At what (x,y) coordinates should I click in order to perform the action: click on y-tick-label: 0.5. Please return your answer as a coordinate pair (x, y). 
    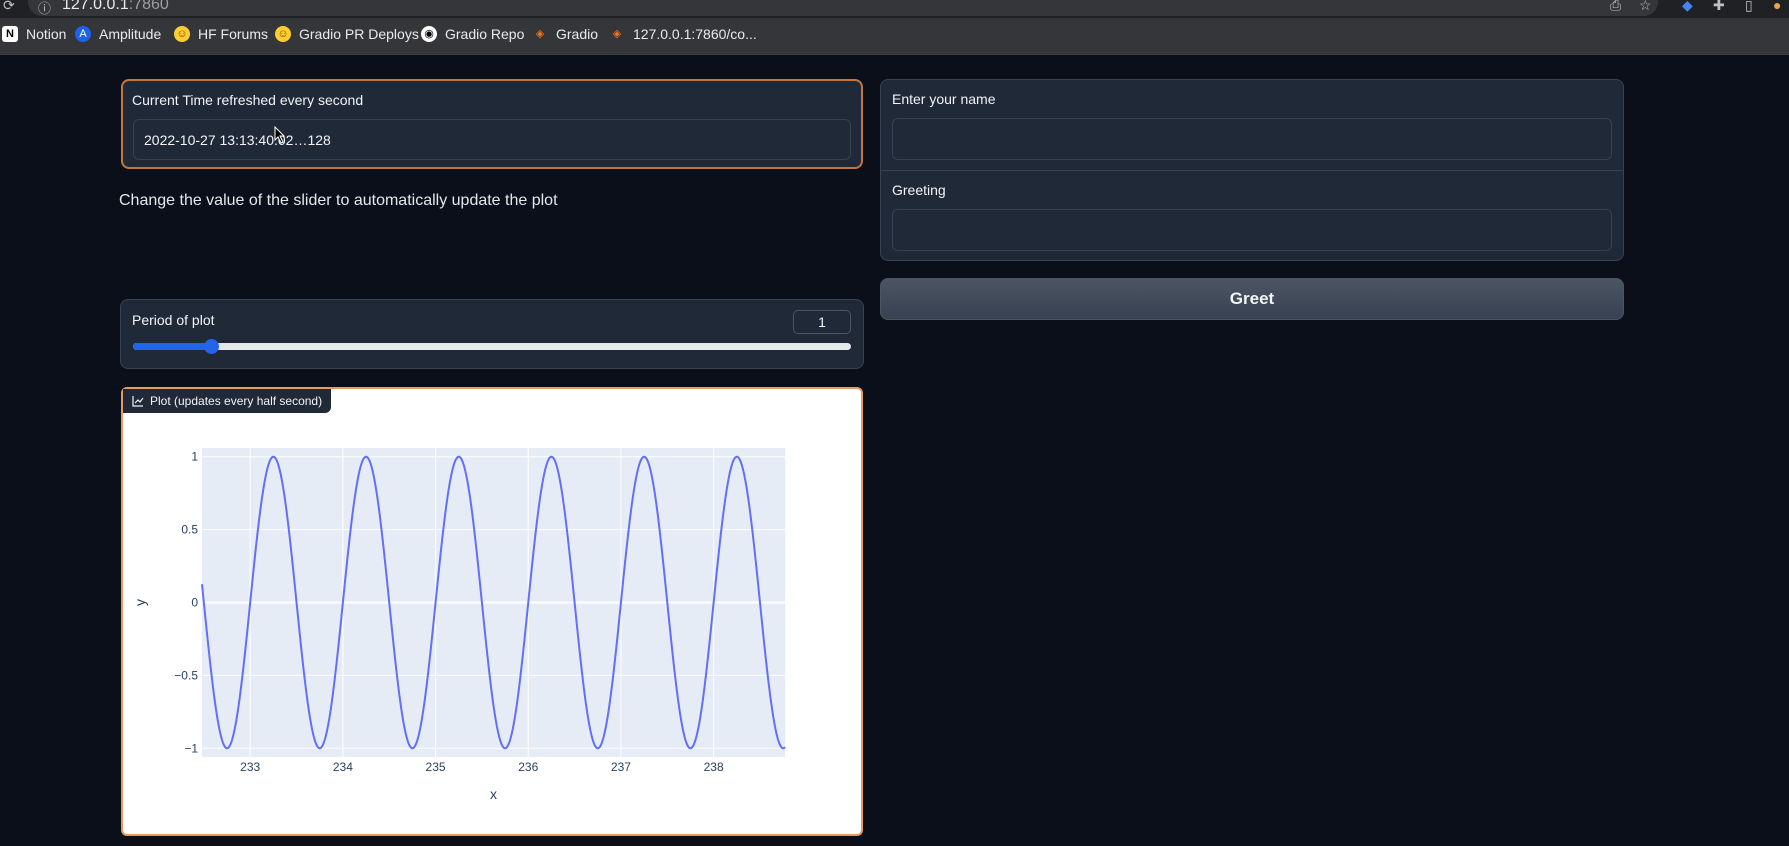
    Looking at the image, I should click on (189, 530).